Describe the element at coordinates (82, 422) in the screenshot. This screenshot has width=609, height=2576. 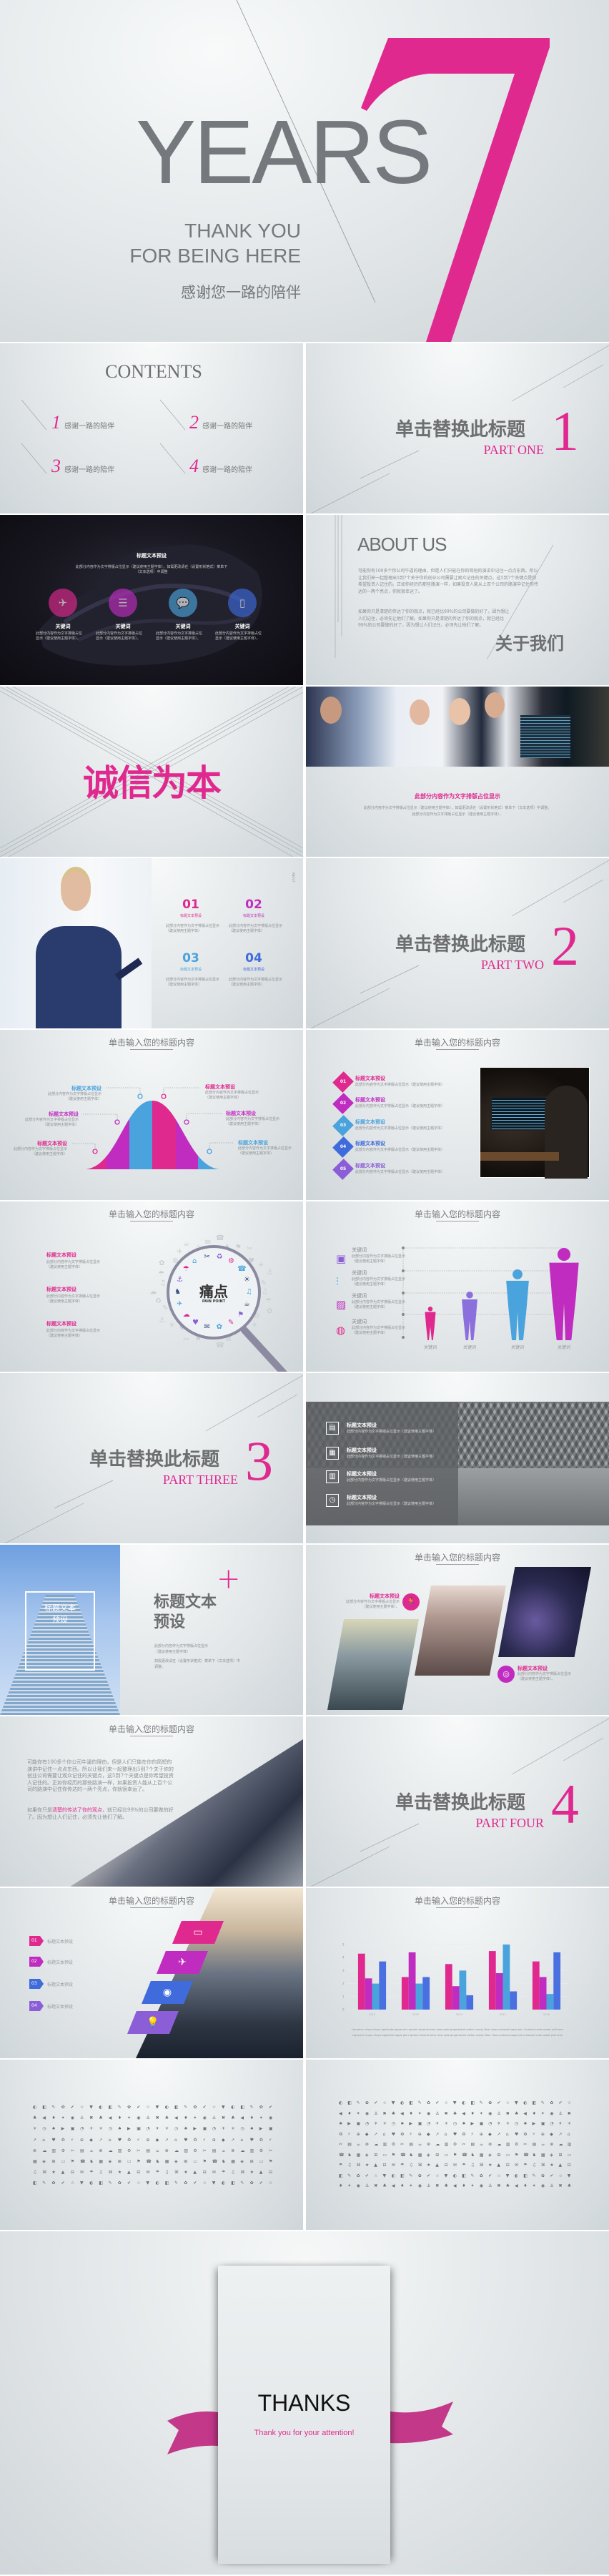
I see `contents-item-1: 1 感谢一路的陪伴` at that location.